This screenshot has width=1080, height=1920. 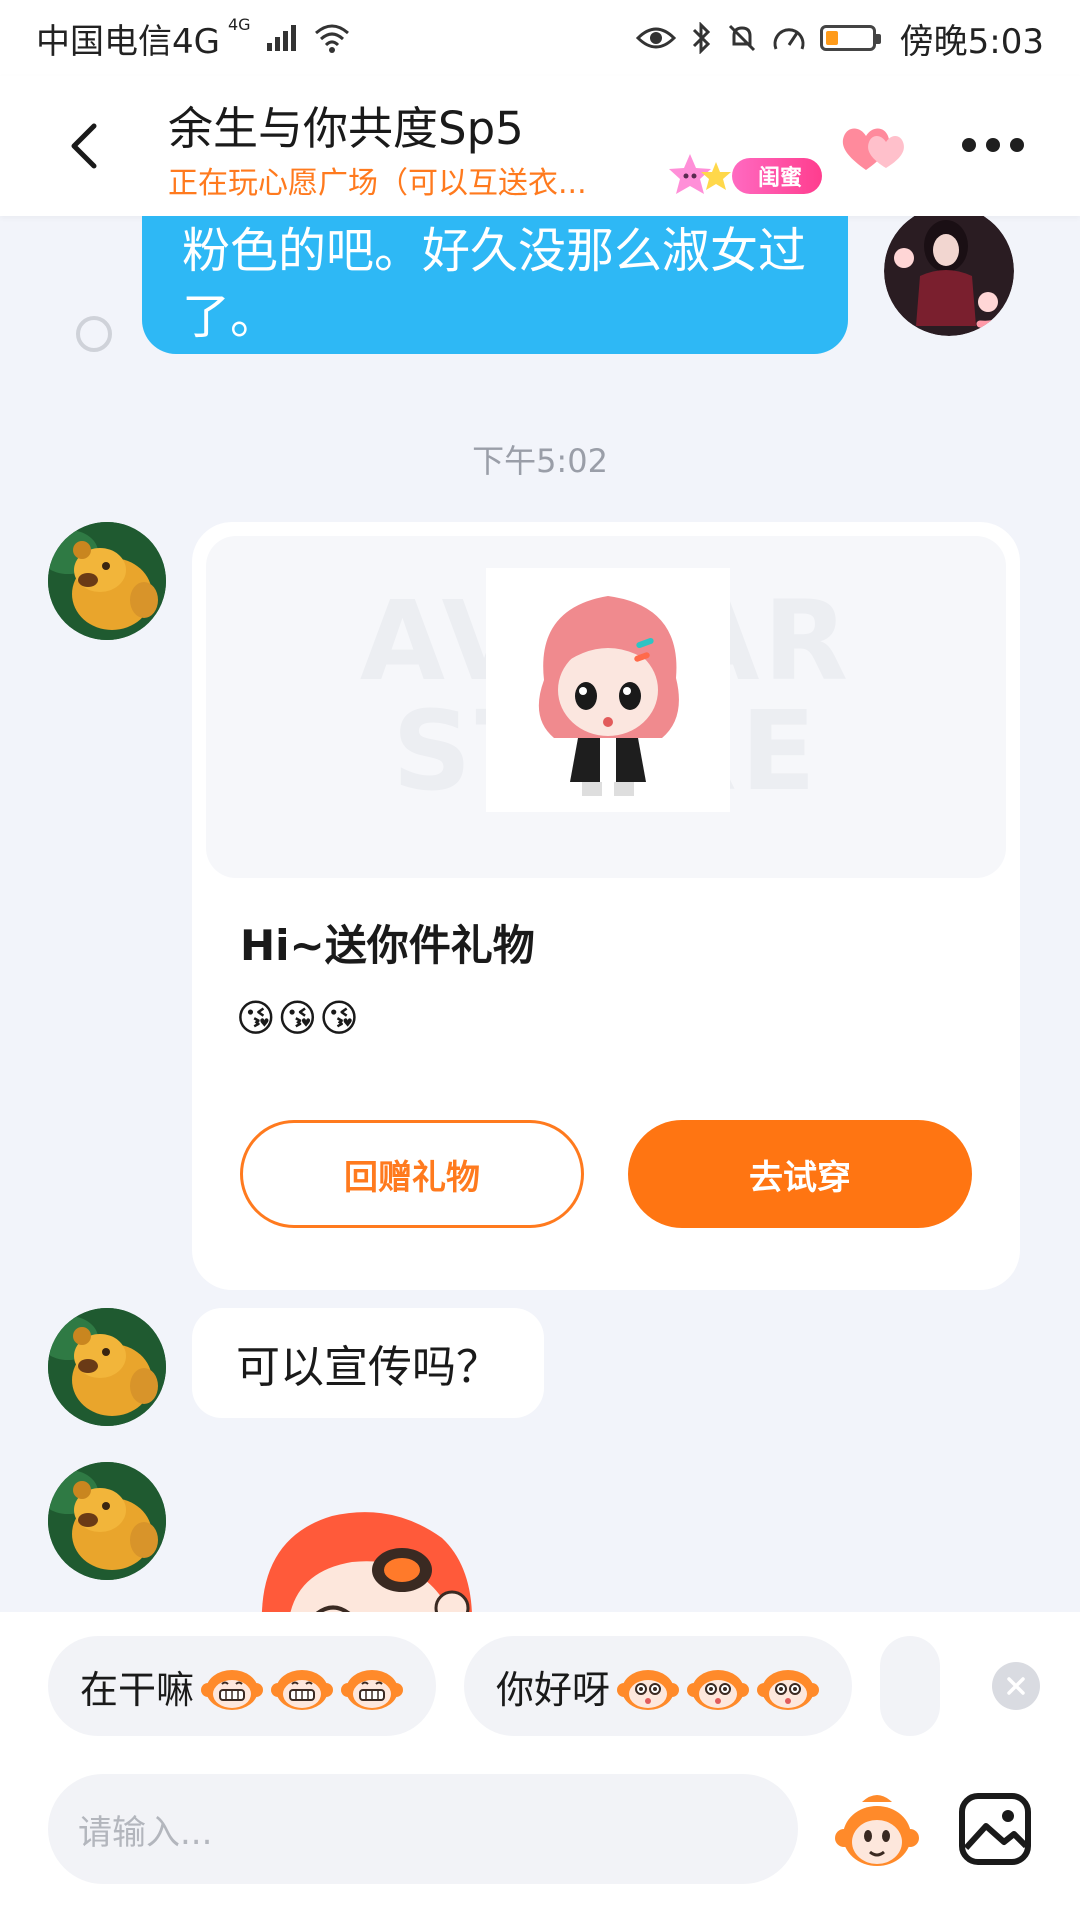 I want to click on self-avatar, so click(x=949, y=276).